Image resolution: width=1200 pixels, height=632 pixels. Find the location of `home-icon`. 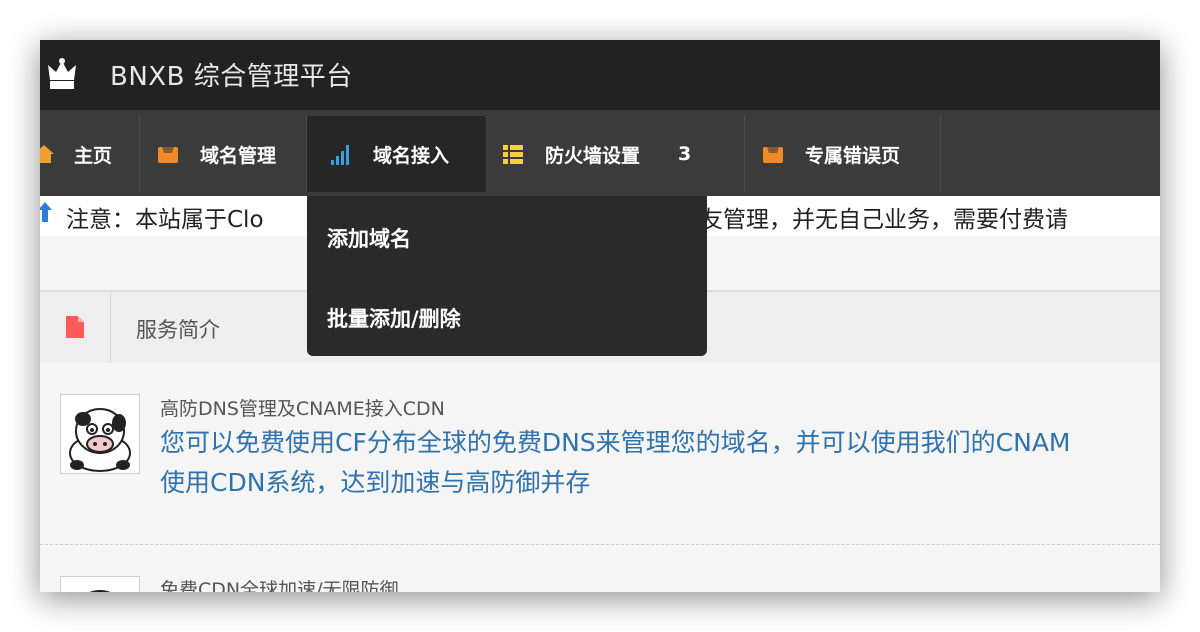

home-icon is located at coordinates (47, 154).